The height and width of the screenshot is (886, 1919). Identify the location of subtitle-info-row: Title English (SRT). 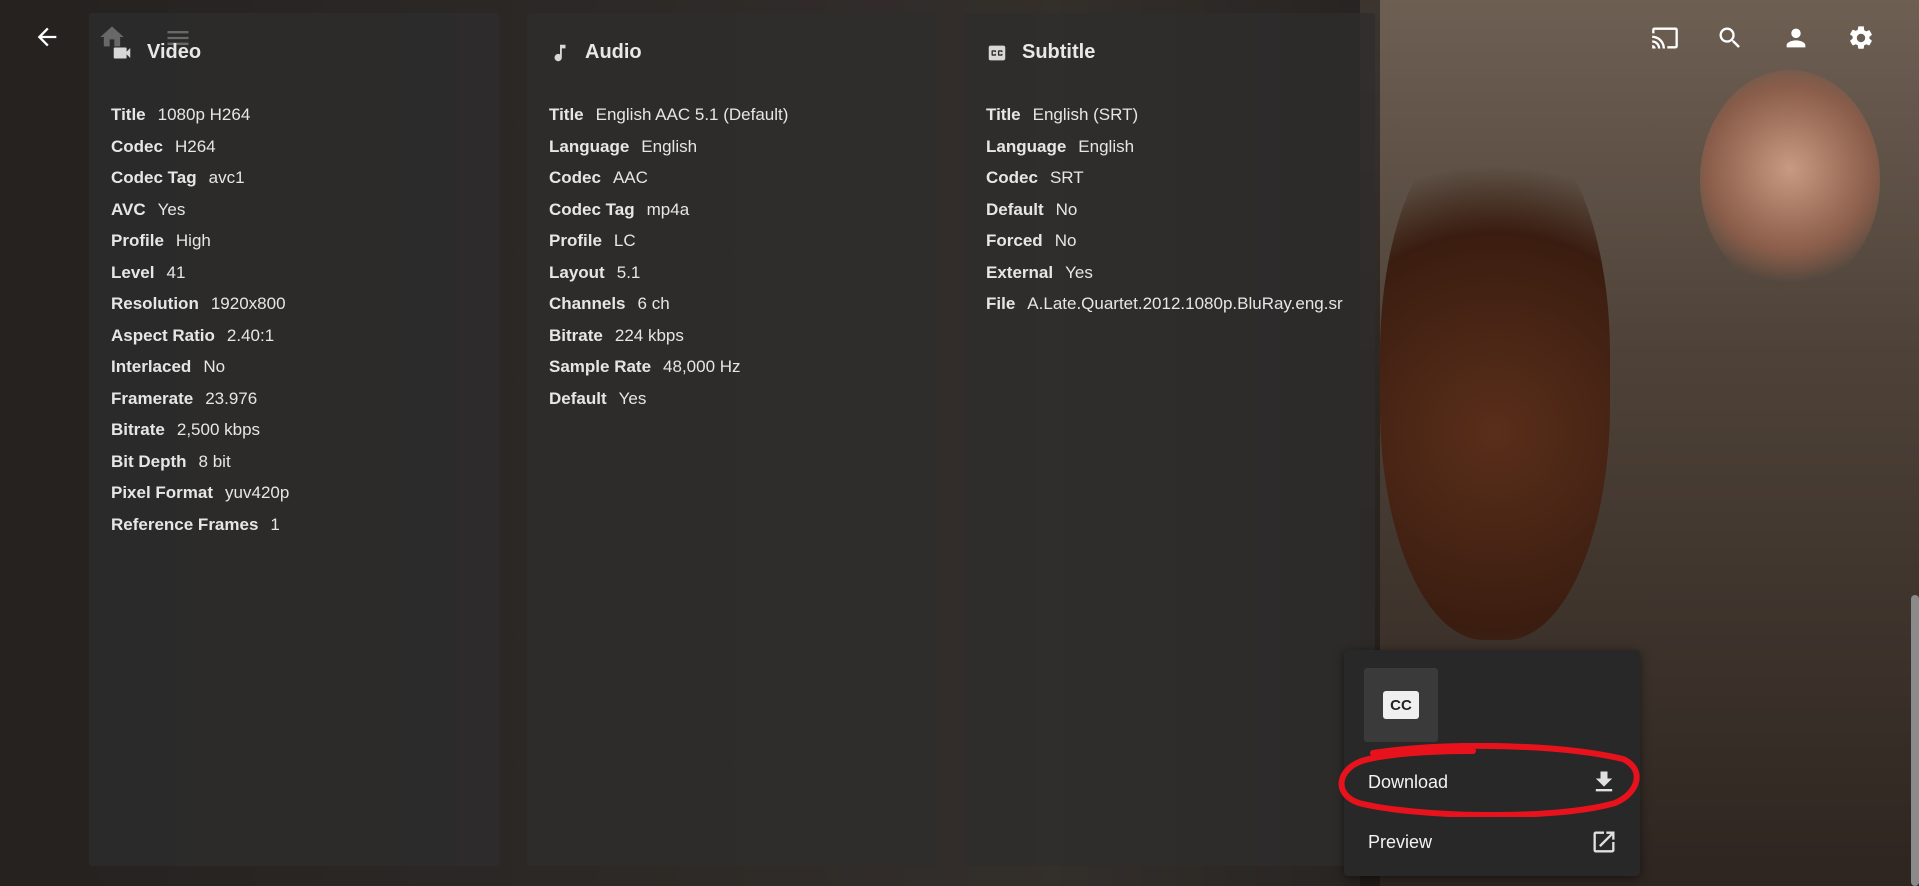
(1164, 119).